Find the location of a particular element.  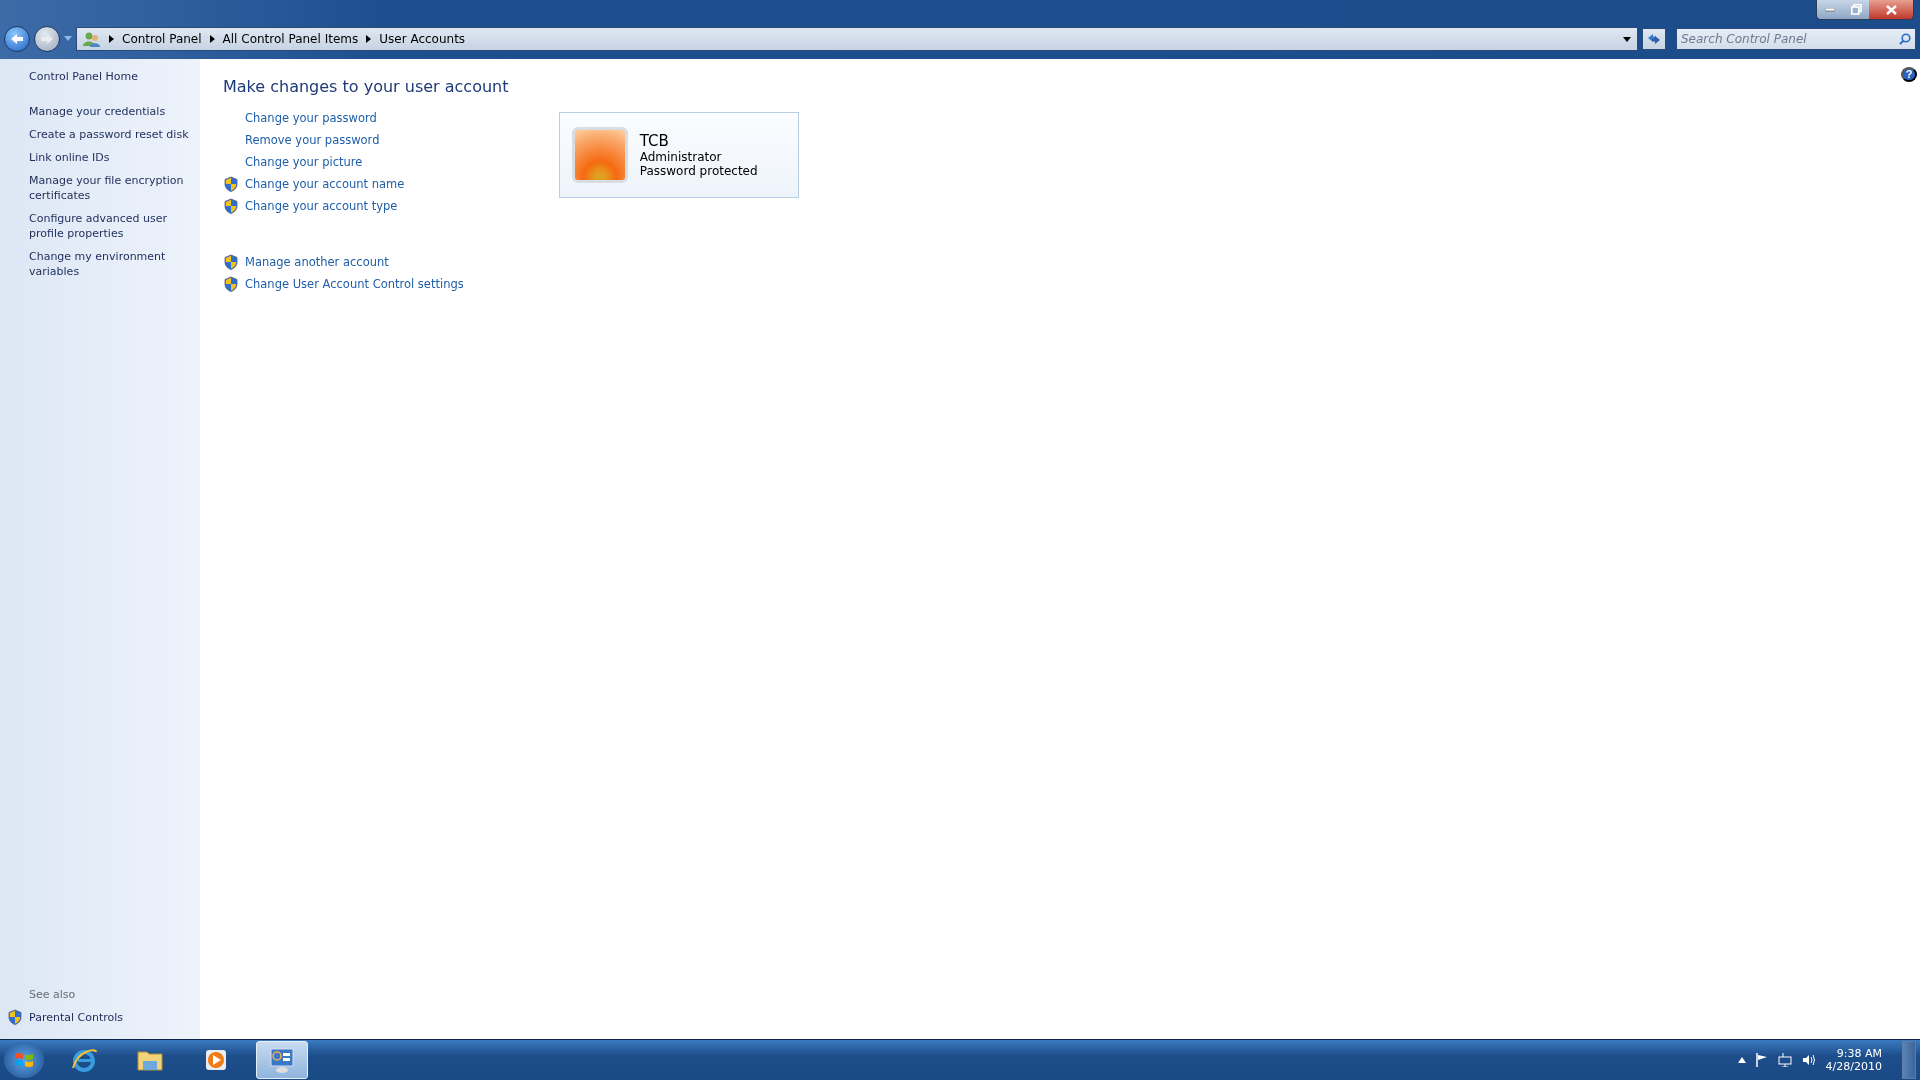

restore-icon is located at coordinates (1856, 9).